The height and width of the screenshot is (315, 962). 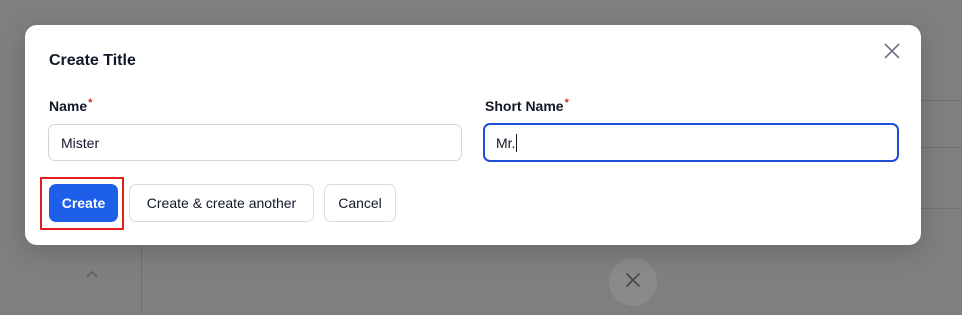 What do you see at coordinates (221, 203) in the screenshot?
I see `create-and-create-another-button: Create & create another` at bounding box center [221, 203].